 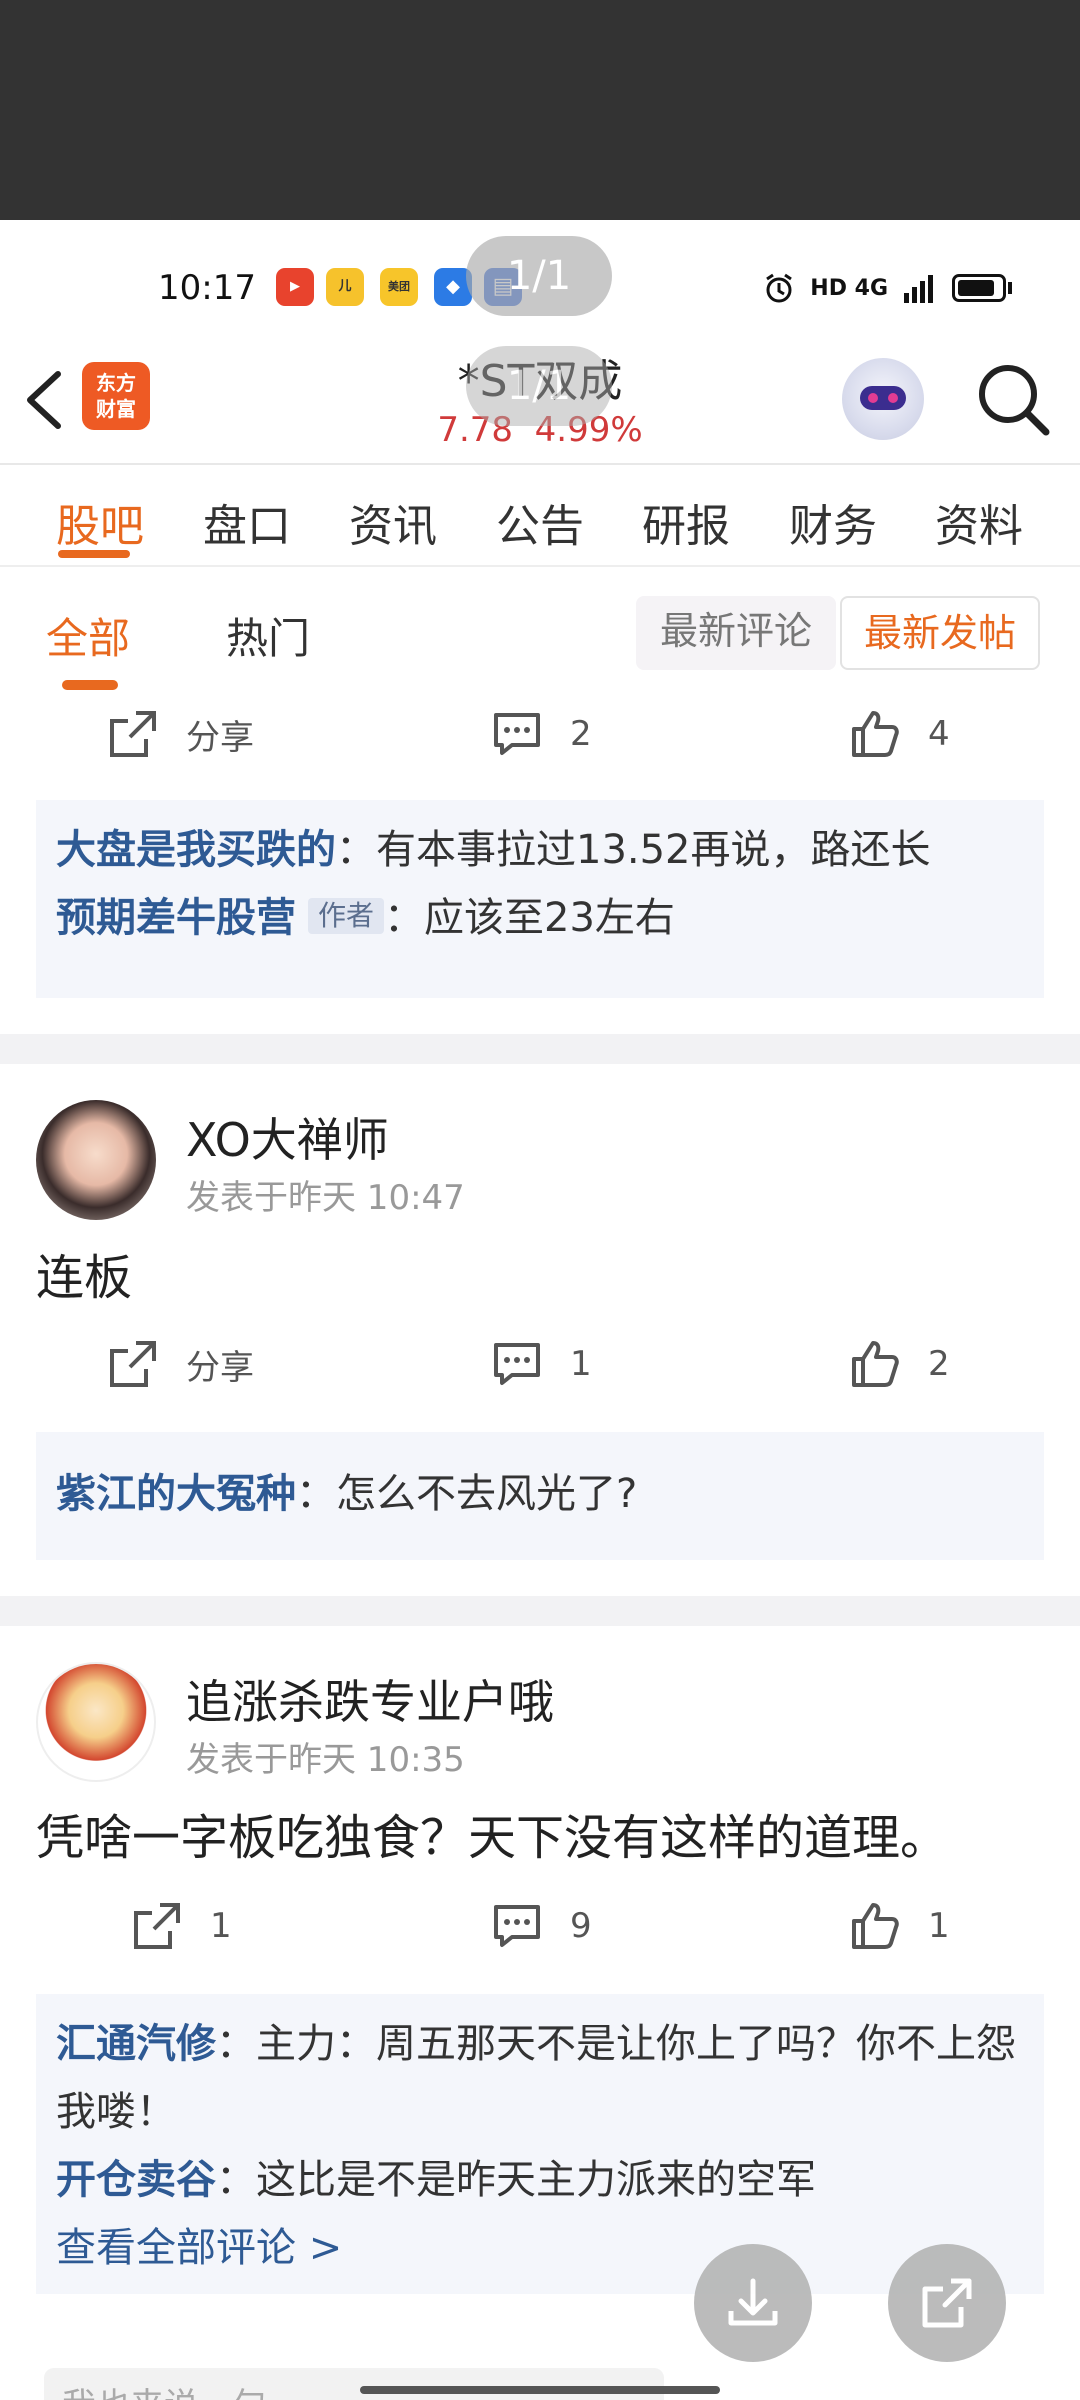 What do you see at coordinates (581, 734) in the screenshot?
I see `comment-count: 2` at bounding box center [581, 734].